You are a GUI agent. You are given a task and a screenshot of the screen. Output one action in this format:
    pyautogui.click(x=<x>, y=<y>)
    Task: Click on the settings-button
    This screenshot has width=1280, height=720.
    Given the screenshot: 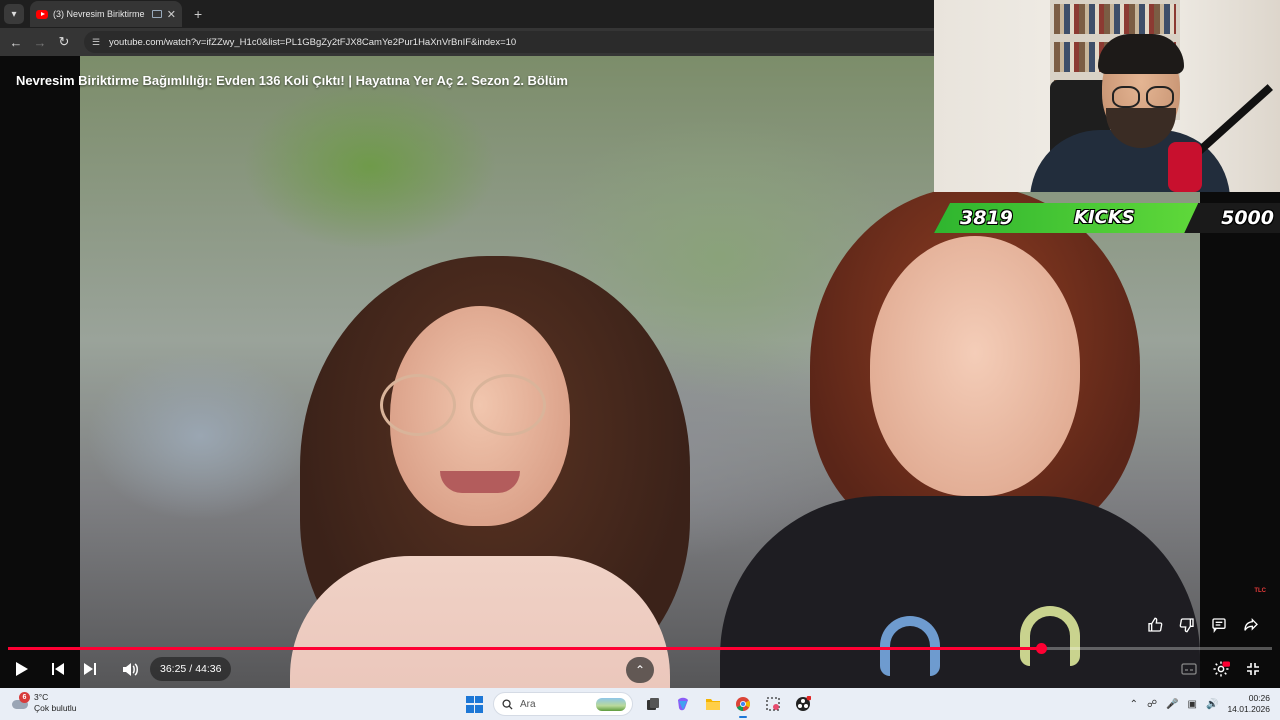 What is the action you would take?
    pyautogui.click(x=1221, y=669)
    